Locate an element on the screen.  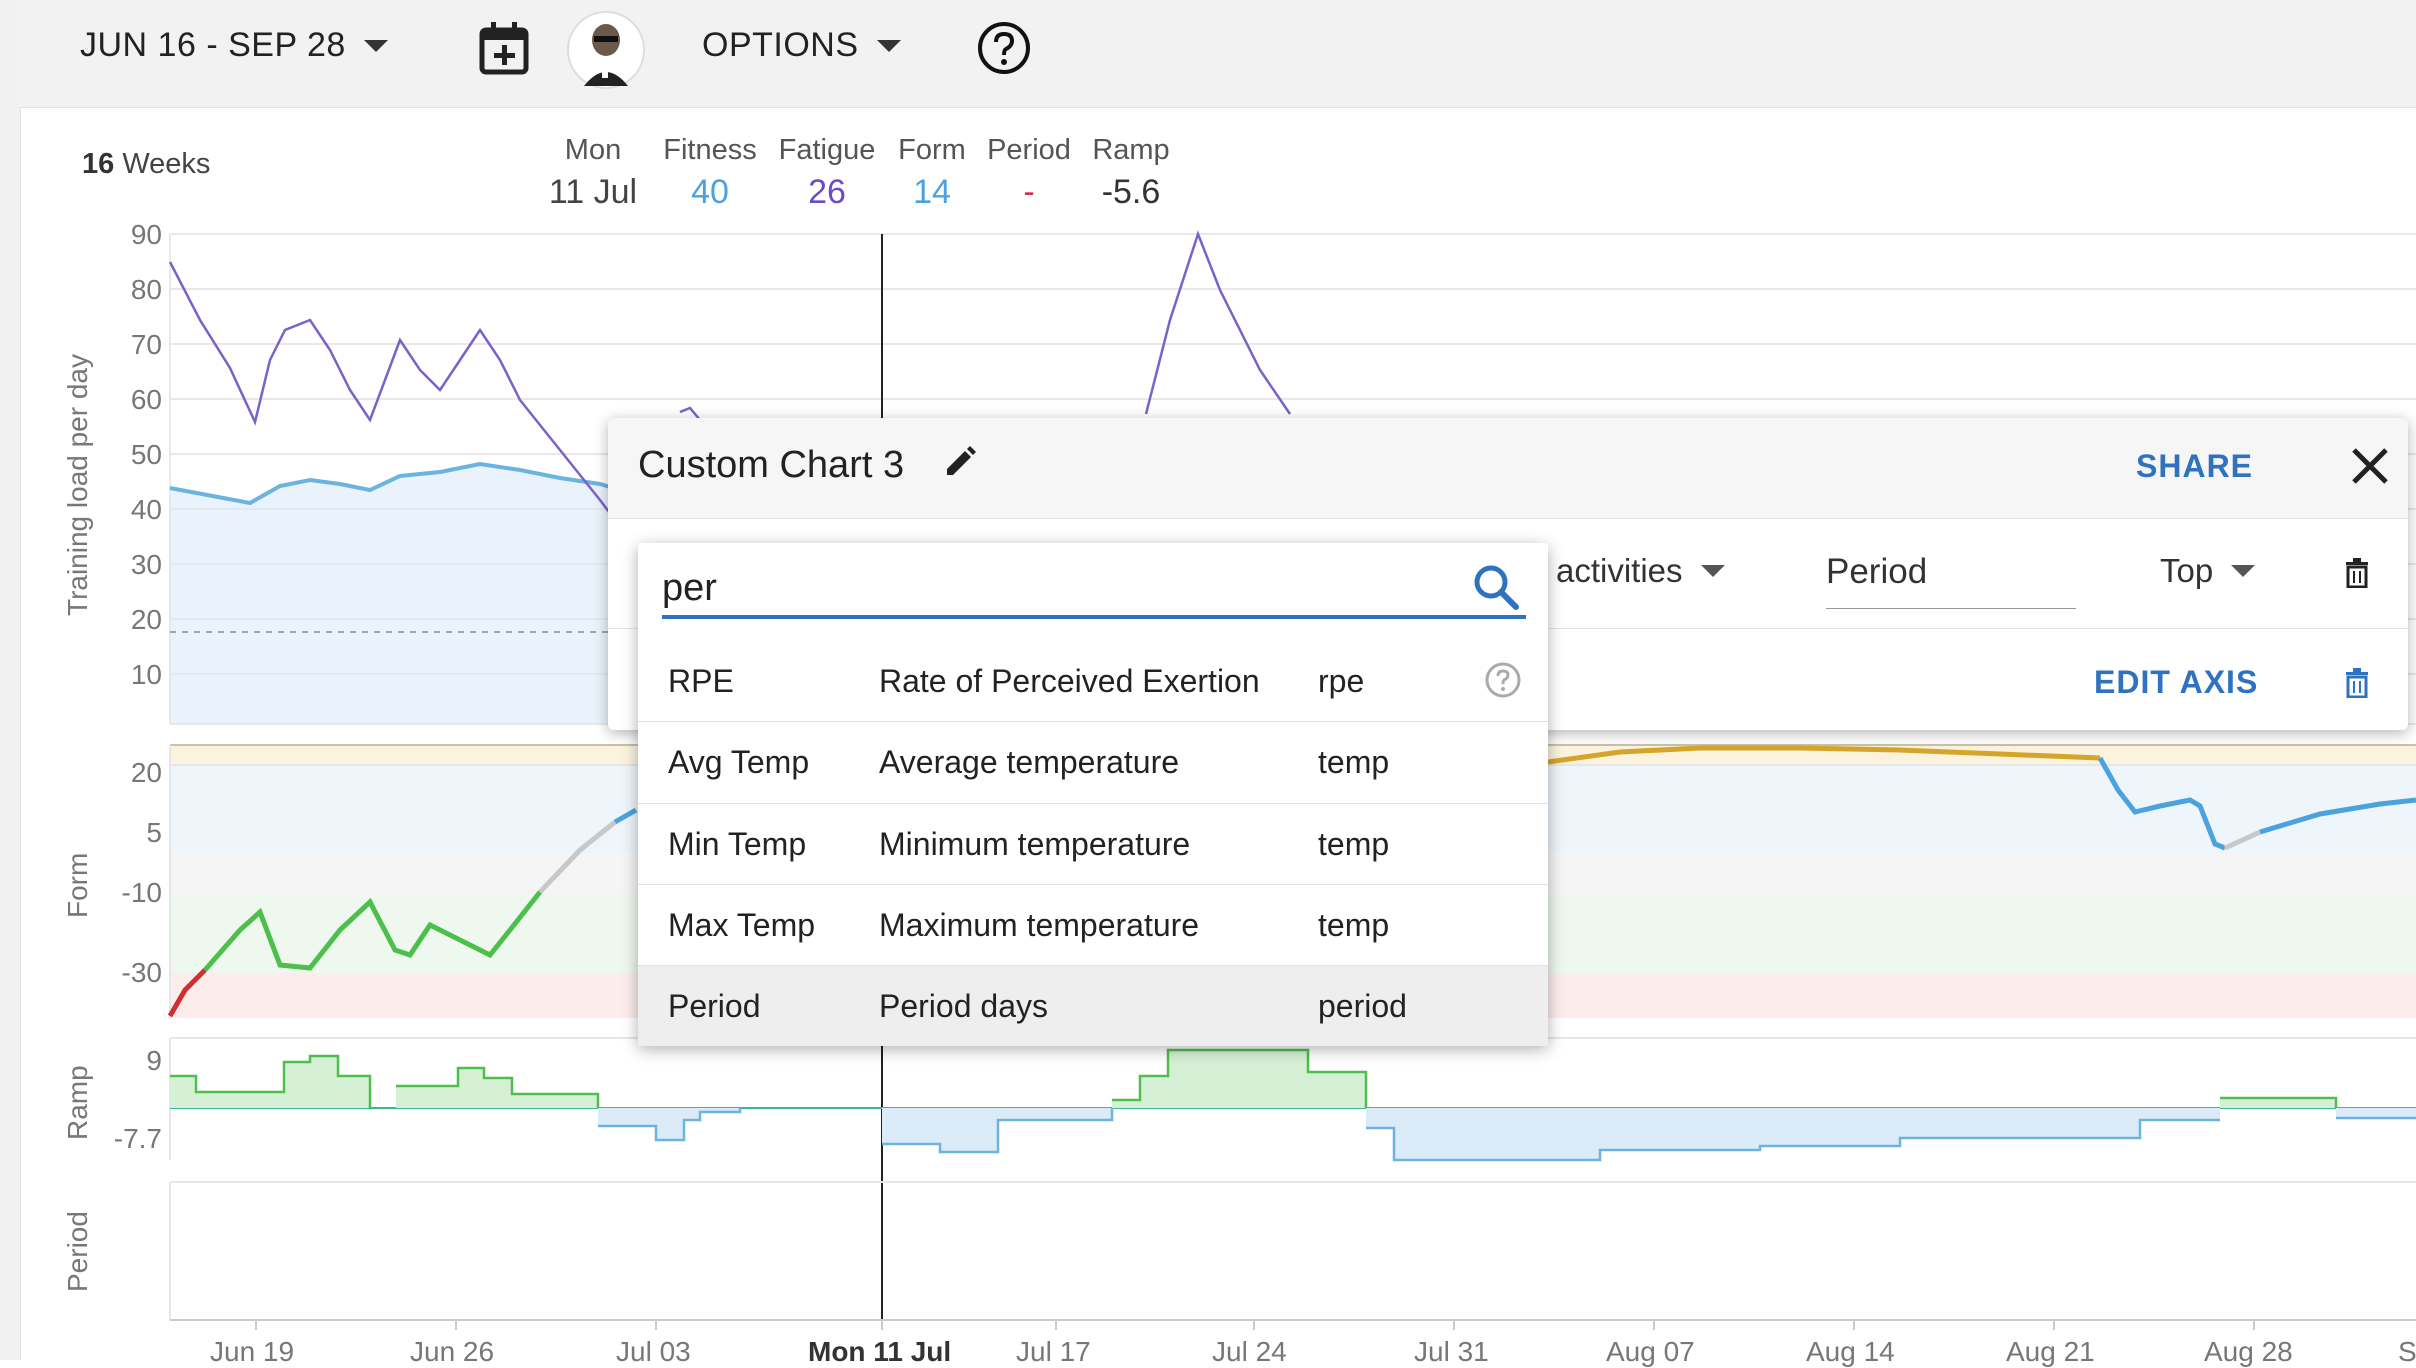
x-tick: Jul 24 is located at coordinates (1249, 1351).